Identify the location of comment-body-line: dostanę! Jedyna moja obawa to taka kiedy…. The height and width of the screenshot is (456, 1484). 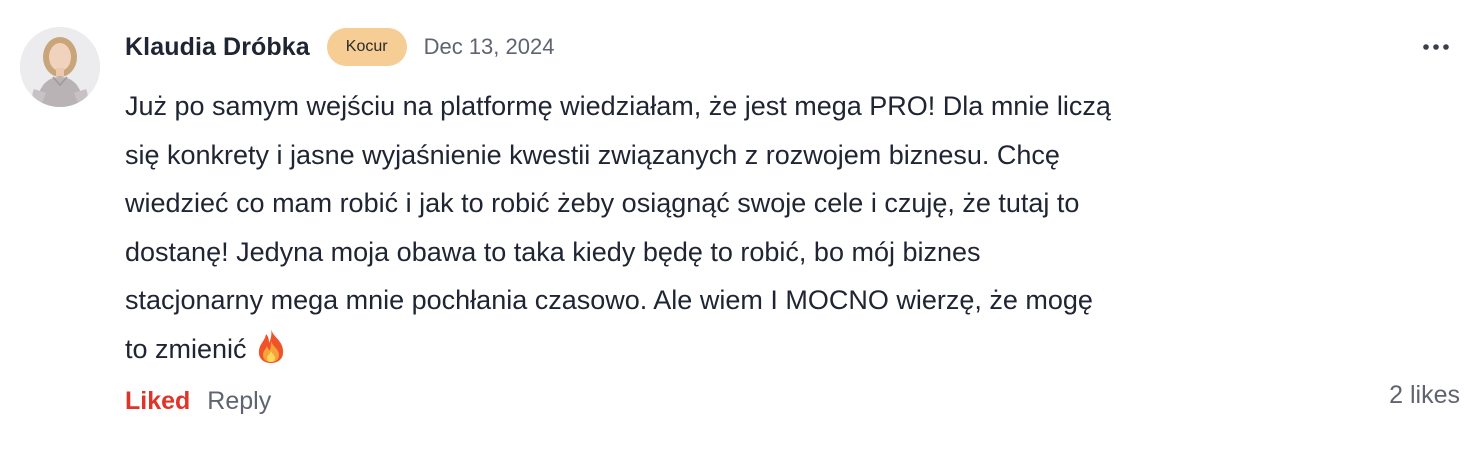
(553, 251).